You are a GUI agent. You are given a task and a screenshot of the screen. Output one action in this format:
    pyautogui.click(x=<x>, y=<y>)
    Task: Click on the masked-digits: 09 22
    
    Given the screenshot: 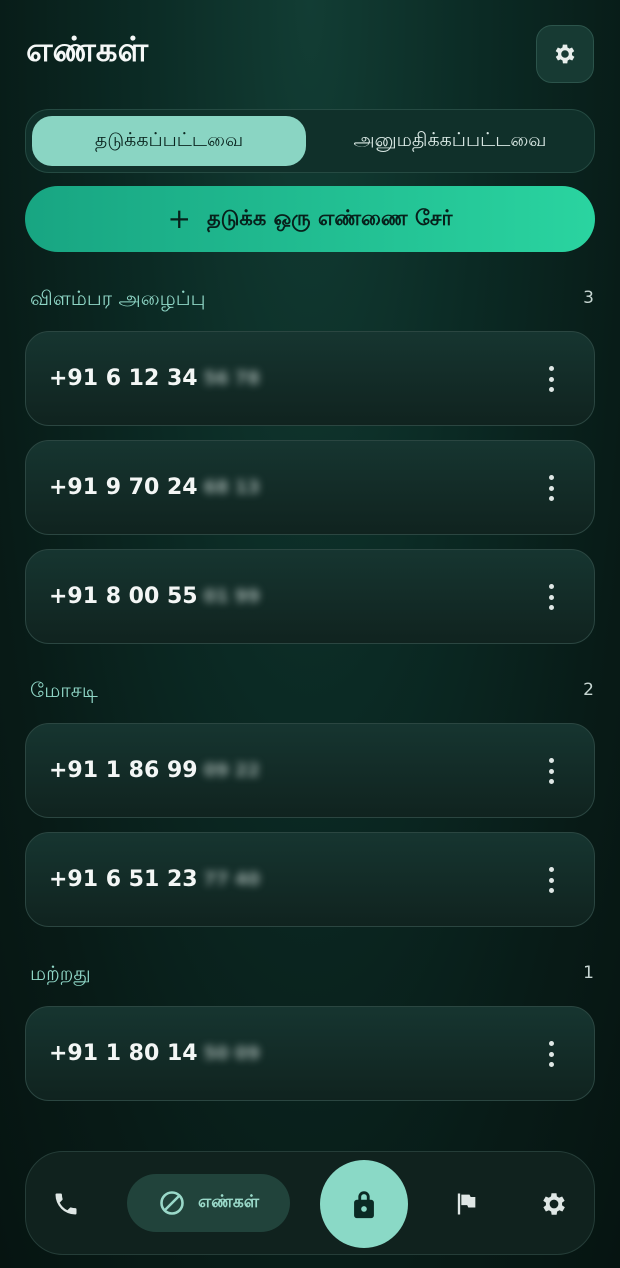 What is the action you would take?
    pyautogui.click(x=231, y=770)
    